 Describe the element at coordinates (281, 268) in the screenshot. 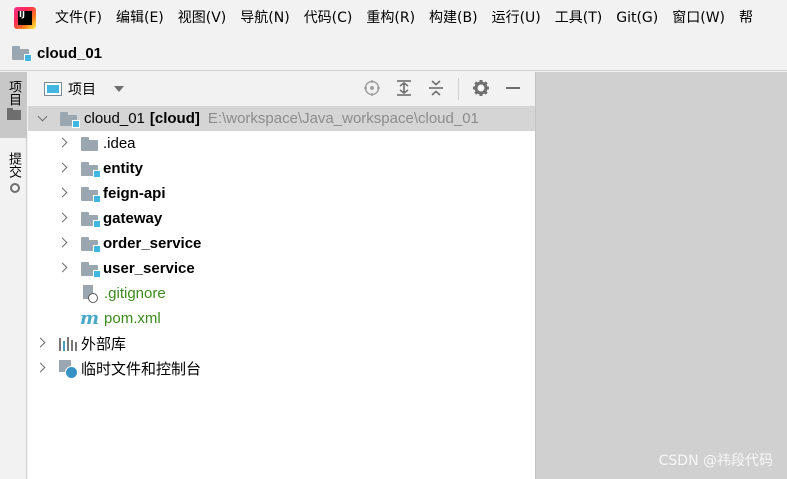

I see `tree-item-user-service: user_service` at that location.